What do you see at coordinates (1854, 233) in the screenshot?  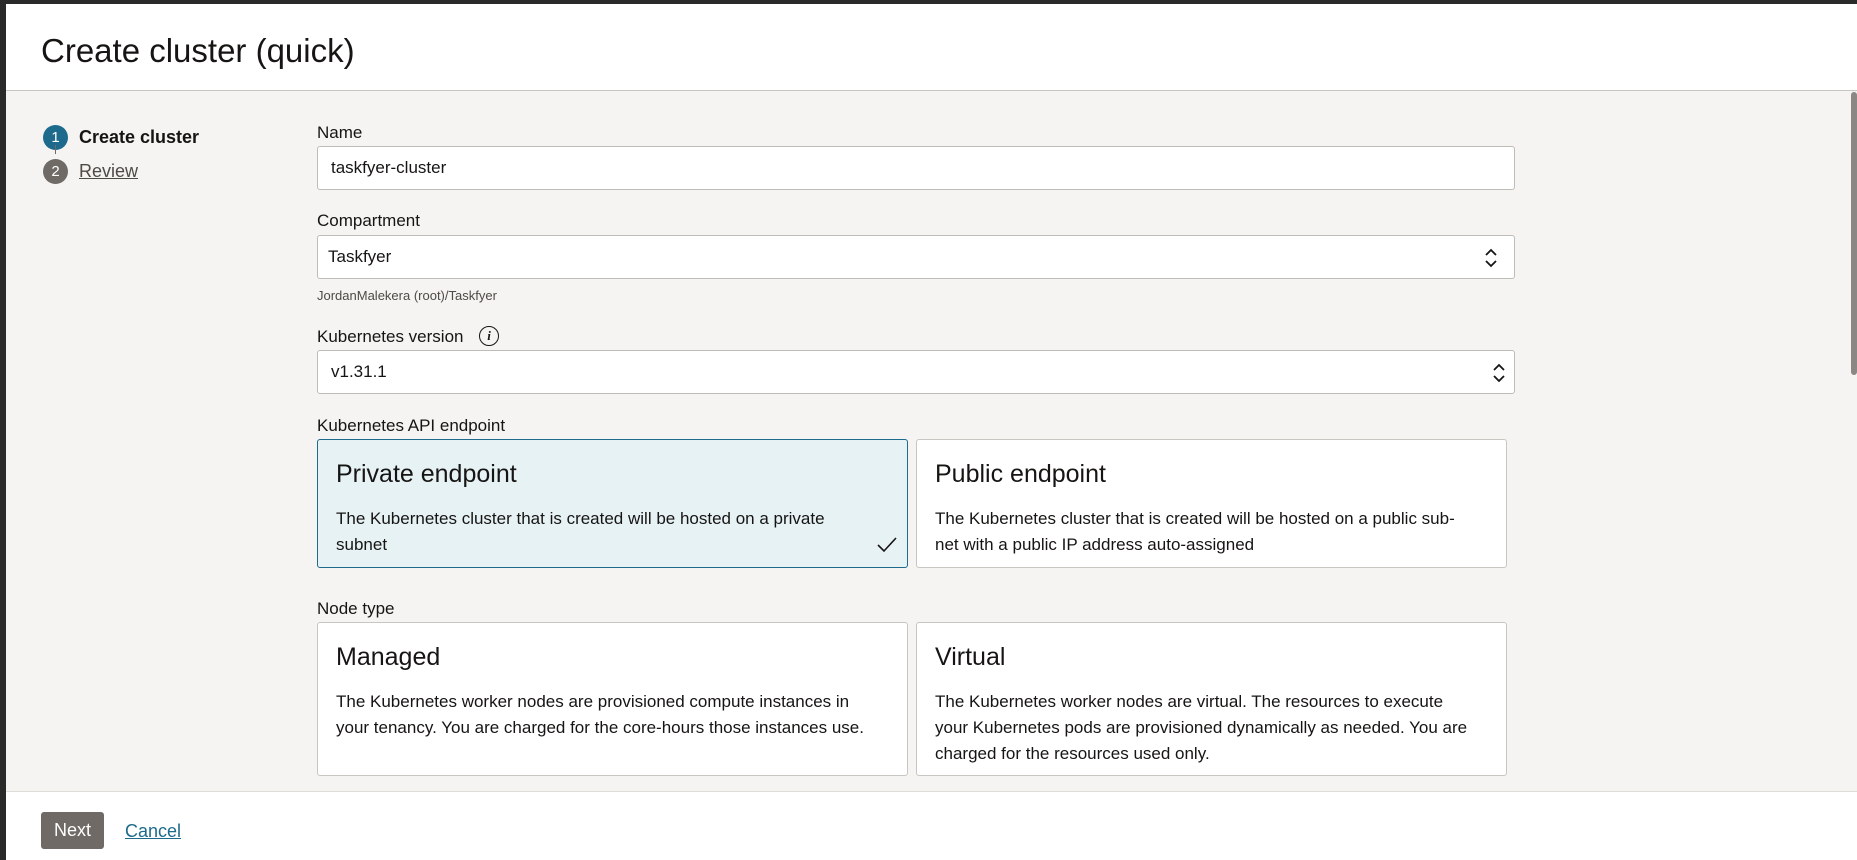 I see `vertical-scrollbar` at bounding box center [1854, 233].